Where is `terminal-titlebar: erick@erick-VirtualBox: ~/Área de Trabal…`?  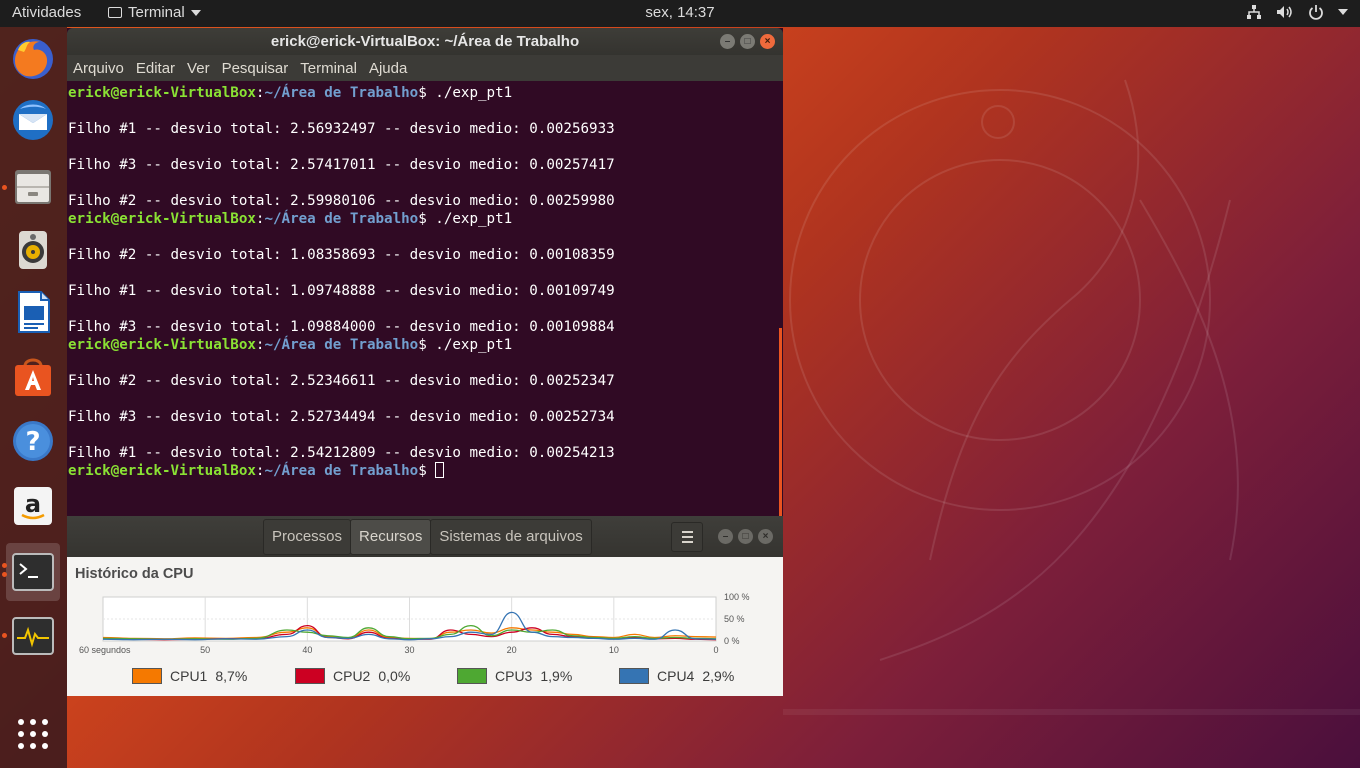
terminal-titlebar: erick@erick-VirtualBox: ~/Área de Trabal… is located at coordinates (425, 41).